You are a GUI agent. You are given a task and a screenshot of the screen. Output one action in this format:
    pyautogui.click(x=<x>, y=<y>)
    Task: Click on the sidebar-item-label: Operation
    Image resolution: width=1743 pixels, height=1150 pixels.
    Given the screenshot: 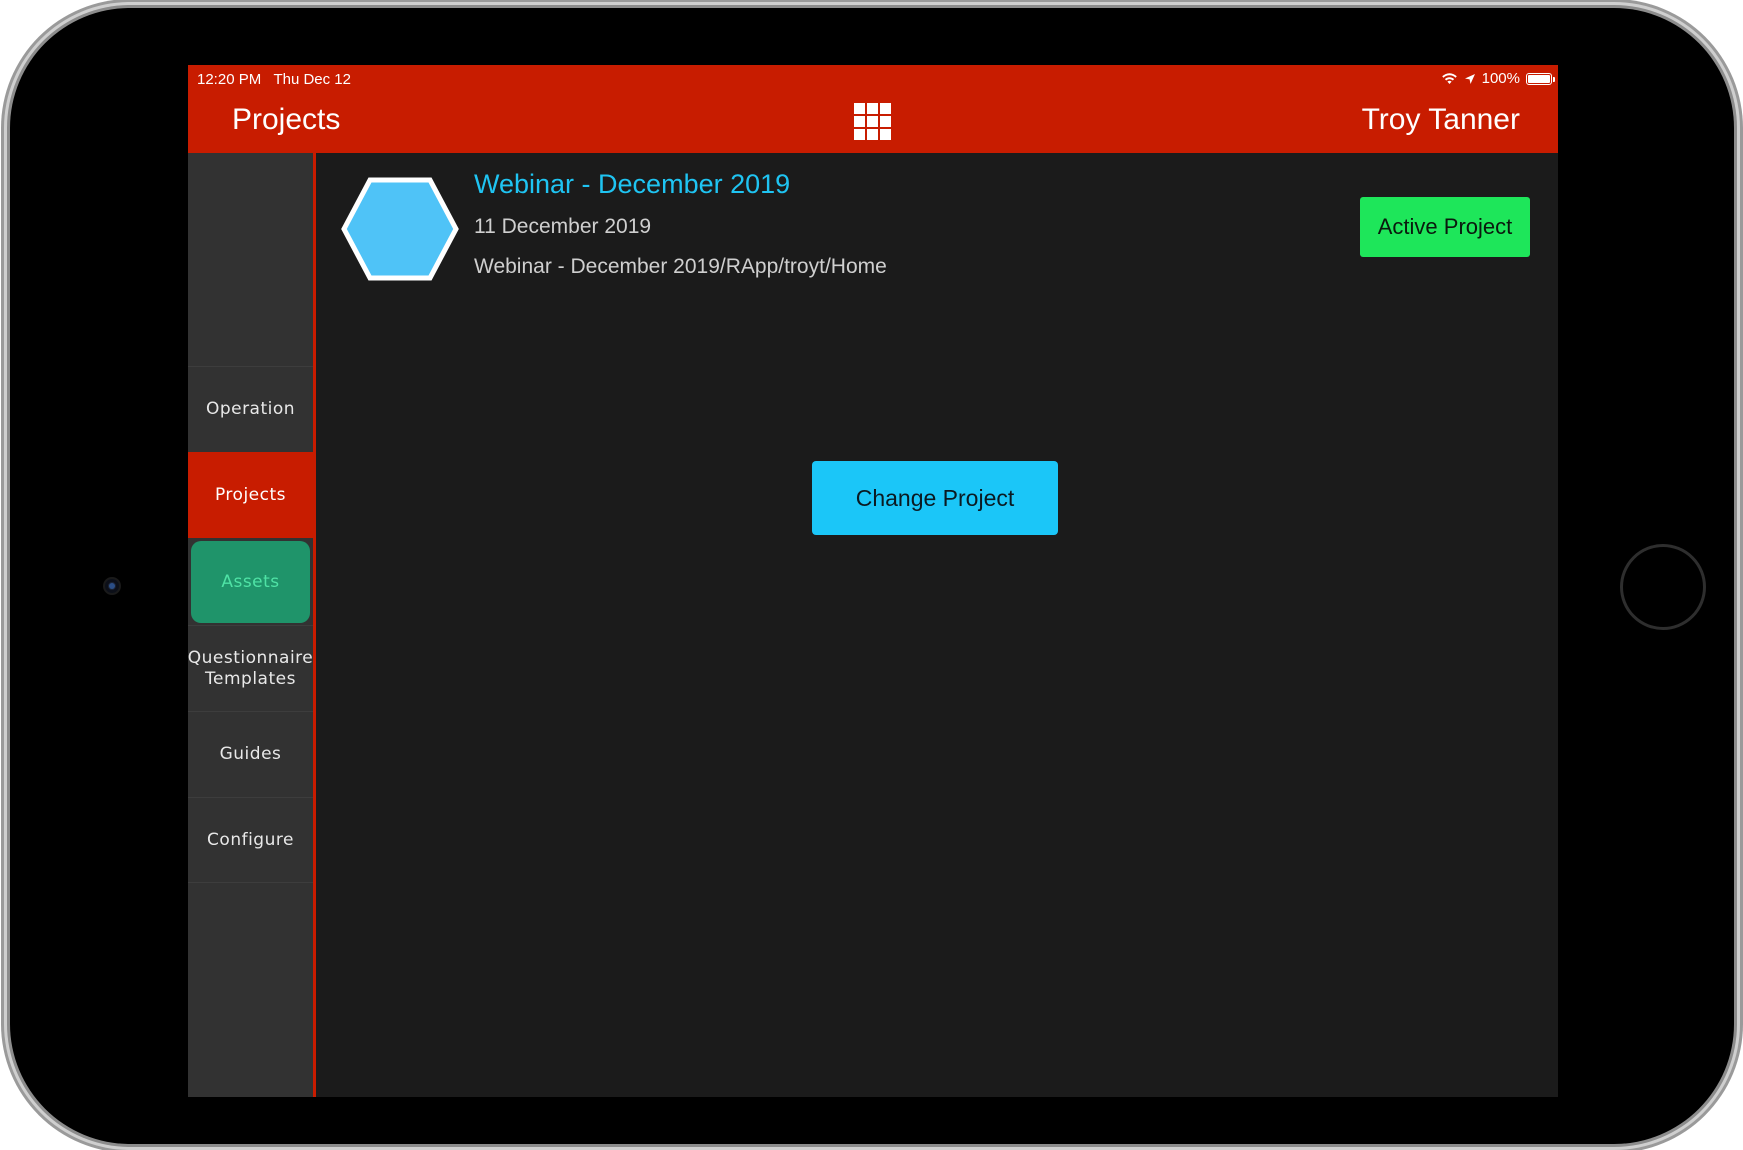 What is the action you would take?
    pyautogui.click(x=250, y=409)
    